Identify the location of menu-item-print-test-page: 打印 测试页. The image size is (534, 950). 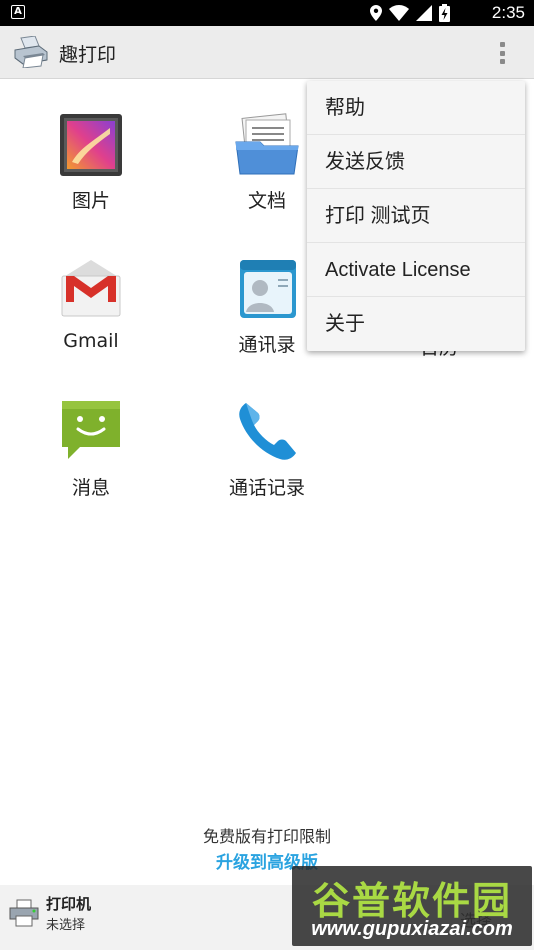
(416, 216).